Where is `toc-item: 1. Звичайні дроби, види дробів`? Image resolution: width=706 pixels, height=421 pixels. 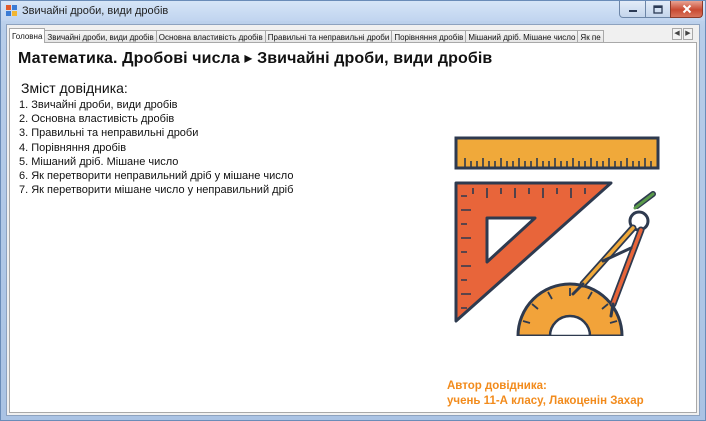 toc-item: 1. Звичайні дроби, види дробів is located at coordinates (156, 105).